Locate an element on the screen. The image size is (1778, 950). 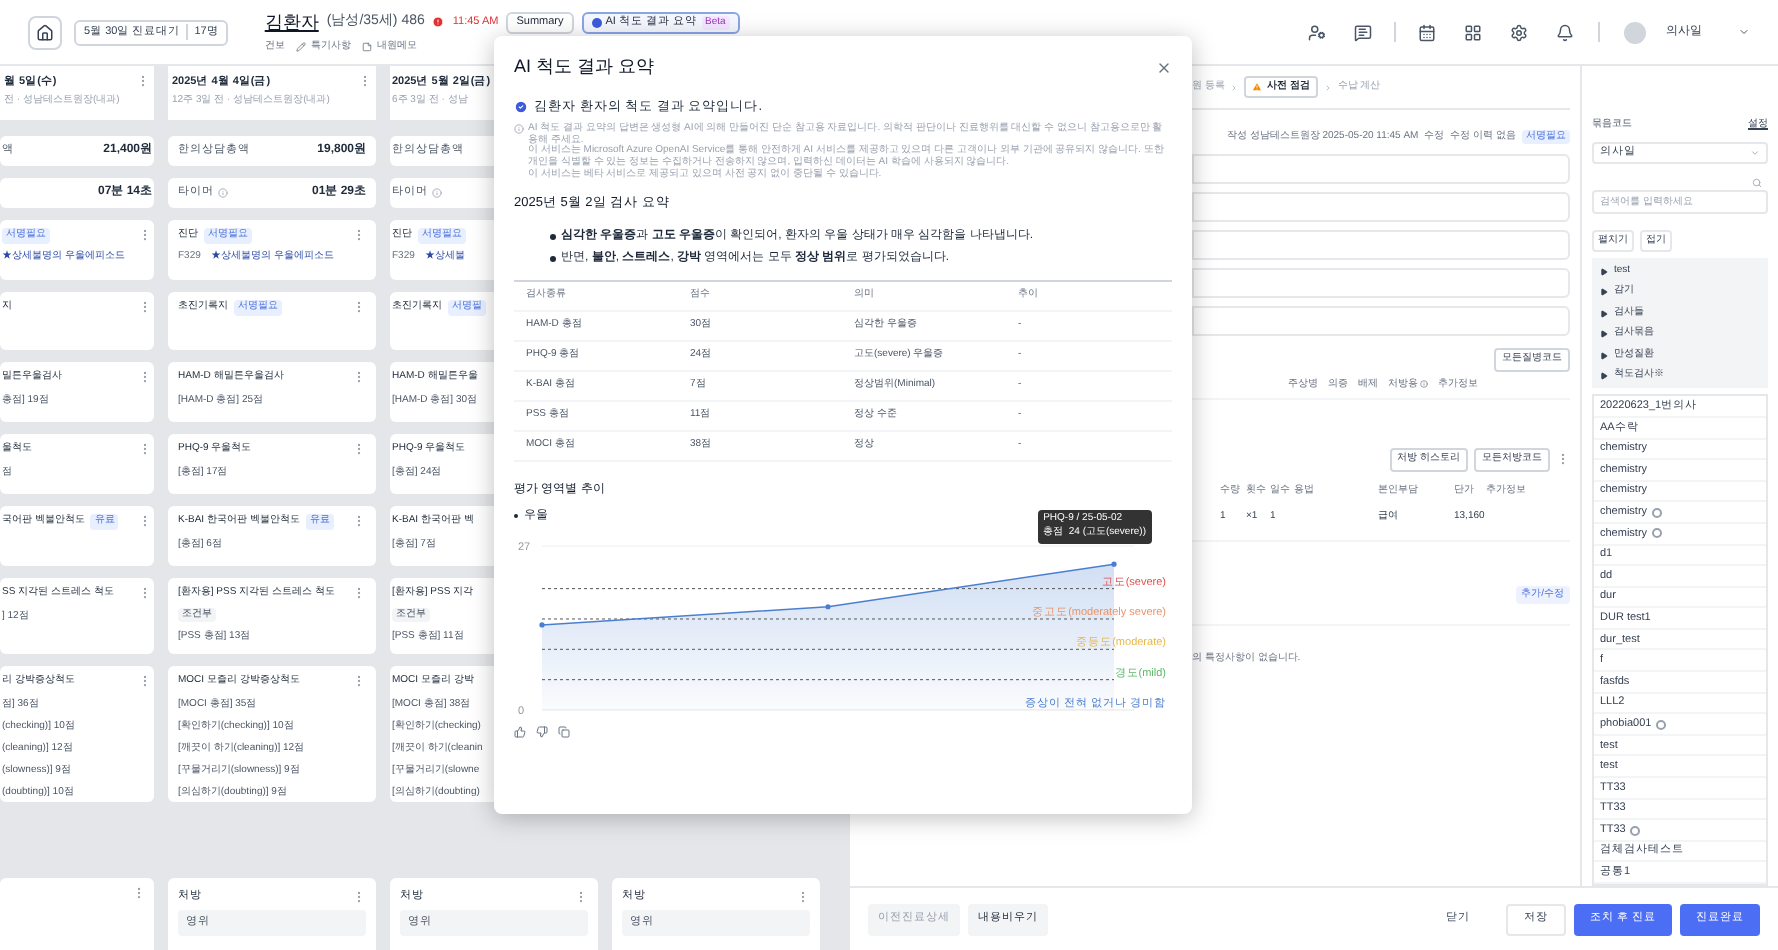
settings-icon is located at coordinates (1519, 32).